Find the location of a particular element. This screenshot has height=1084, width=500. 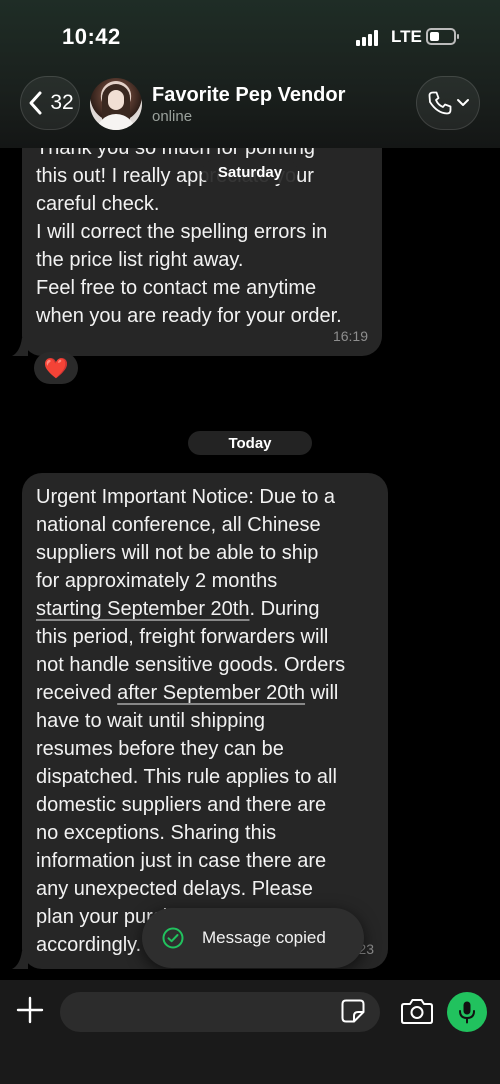

message-input-bar is located at coordinates (250, 1032).